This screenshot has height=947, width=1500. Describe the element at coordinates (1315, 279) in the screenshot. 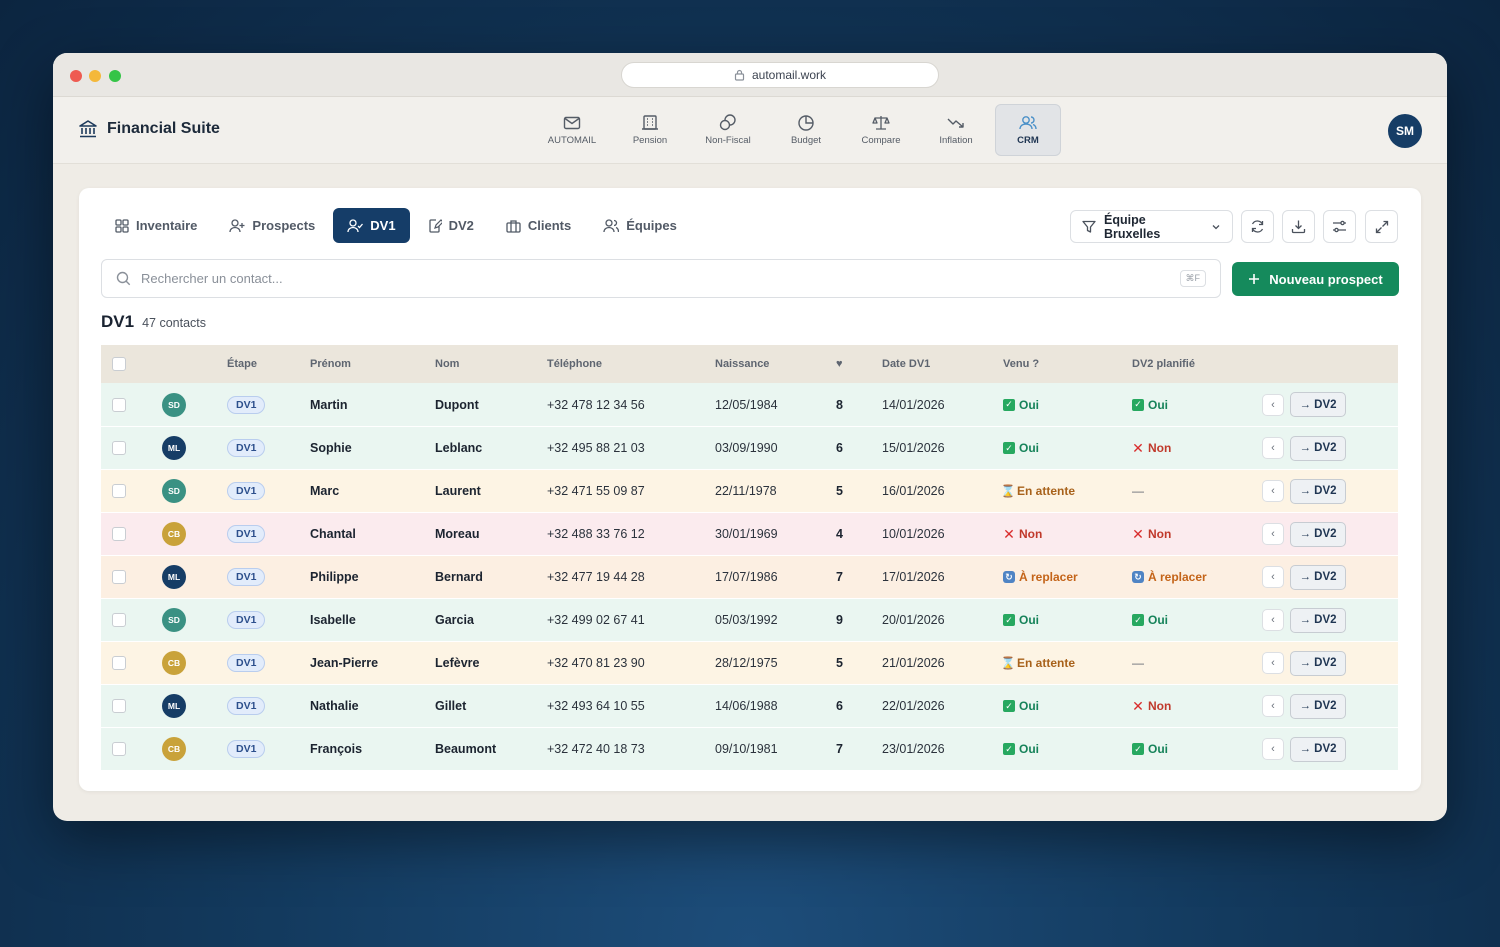

I see `new-prospect-button: Nouveau prospect` at that location.